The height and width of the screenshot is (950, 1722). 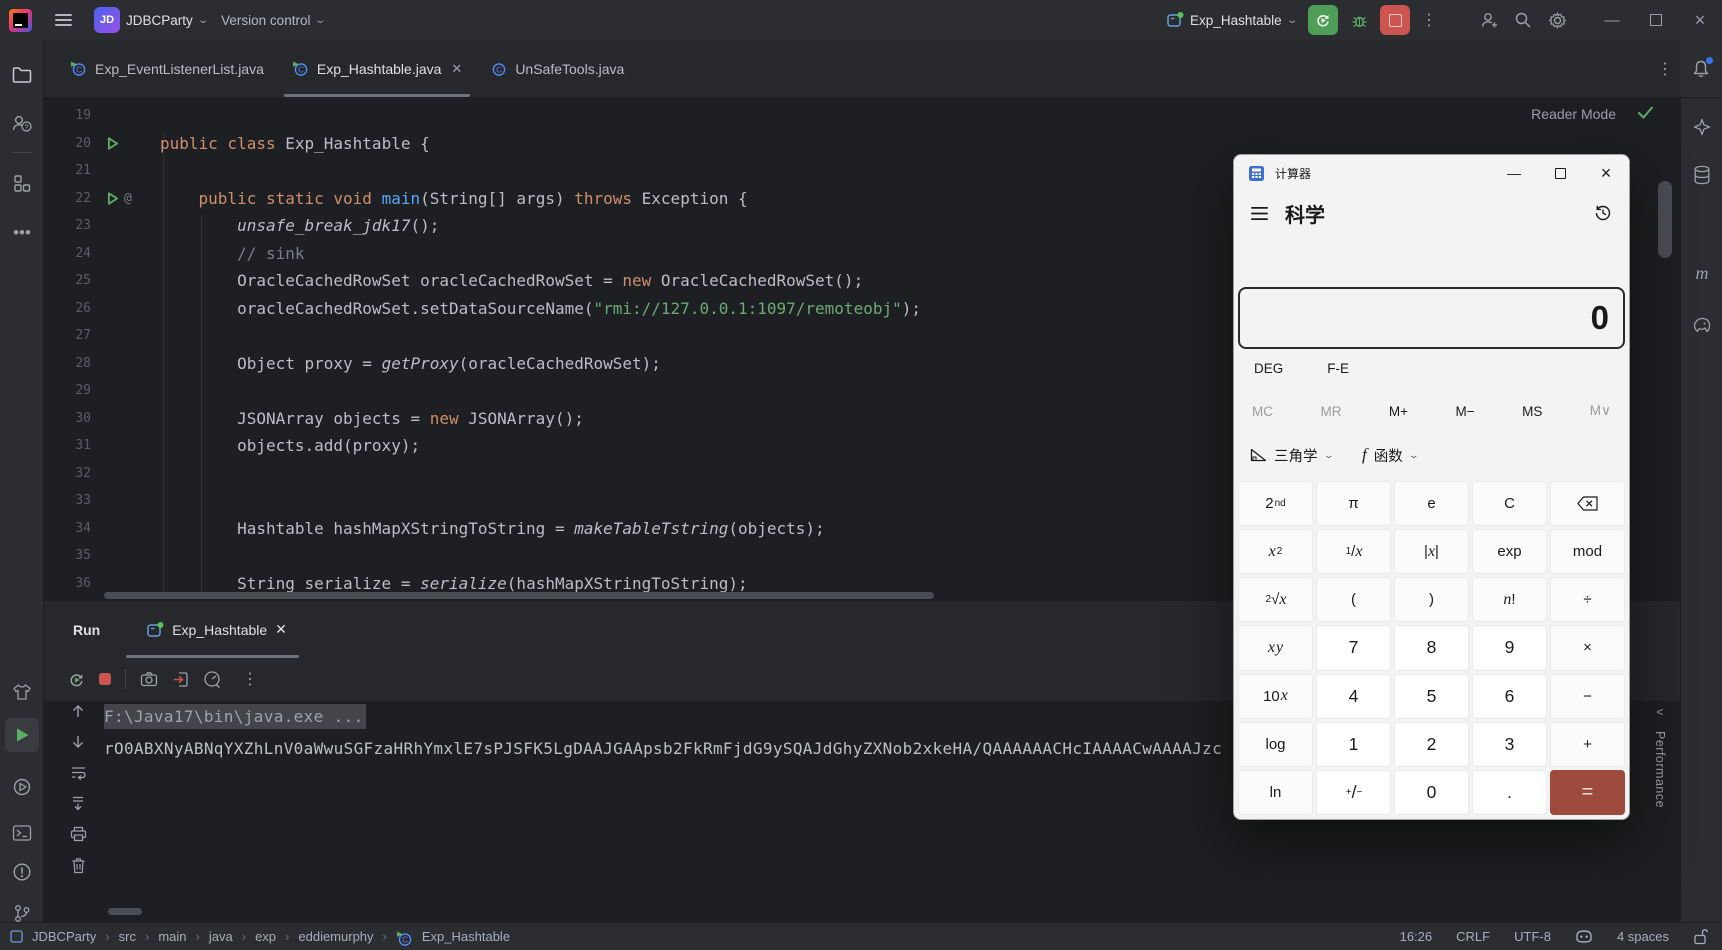 What do you see at coordinates (1587, 696) in the screenshot?
I see `calc-key-subtract: −` at bounding box center [1587, 696].